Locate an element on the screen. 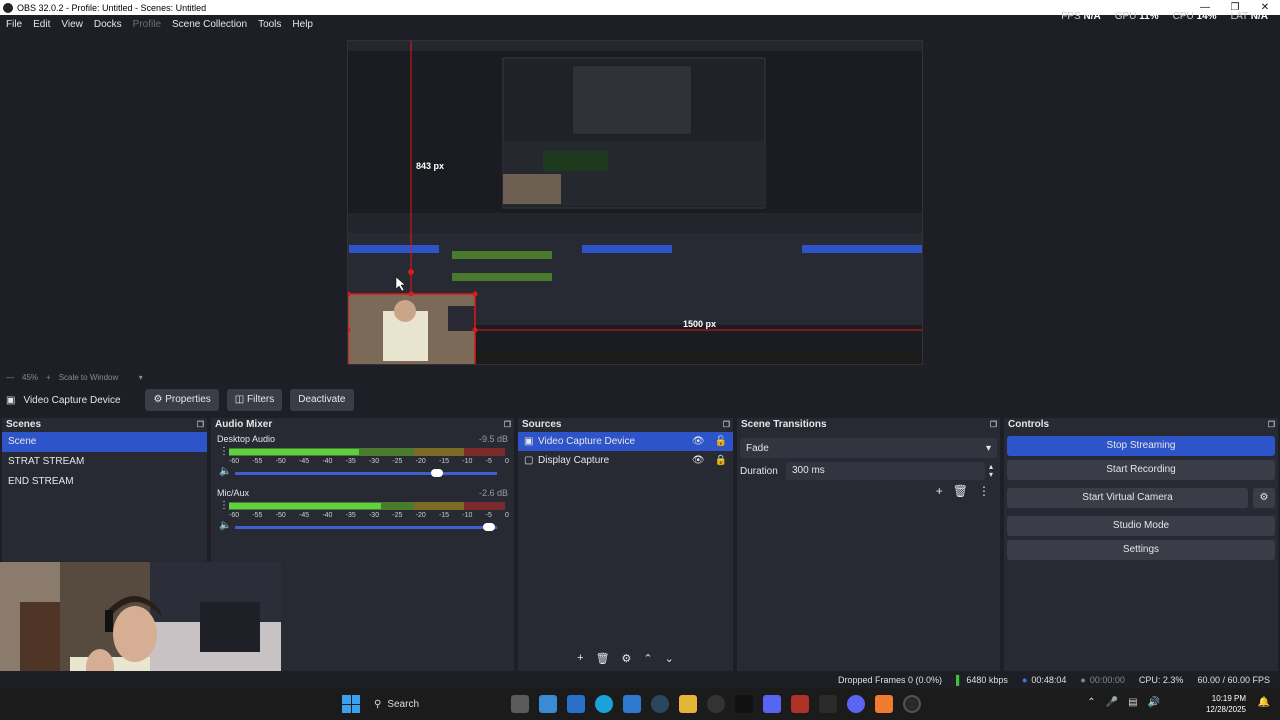  game-icon is located at coordinates (800, 704).